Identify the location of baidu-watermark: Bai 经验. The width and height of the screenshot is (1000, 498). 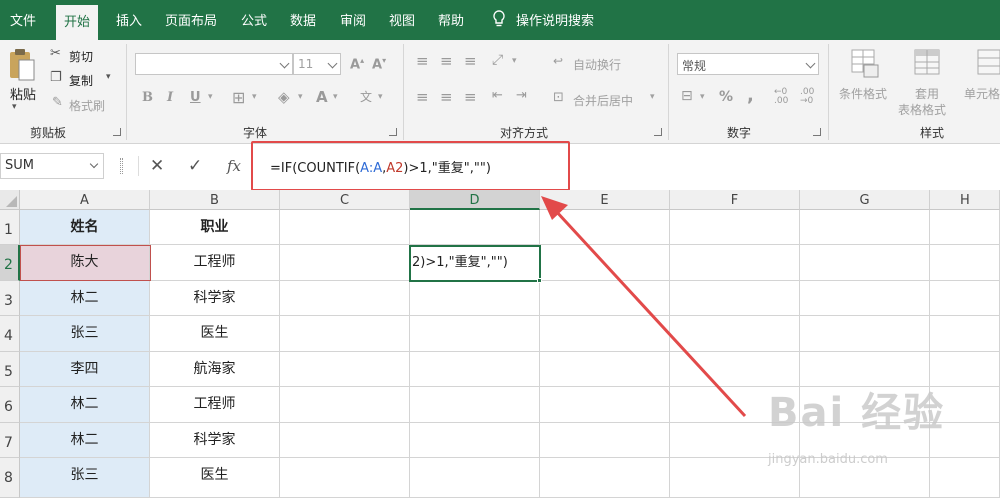
(857, 413).